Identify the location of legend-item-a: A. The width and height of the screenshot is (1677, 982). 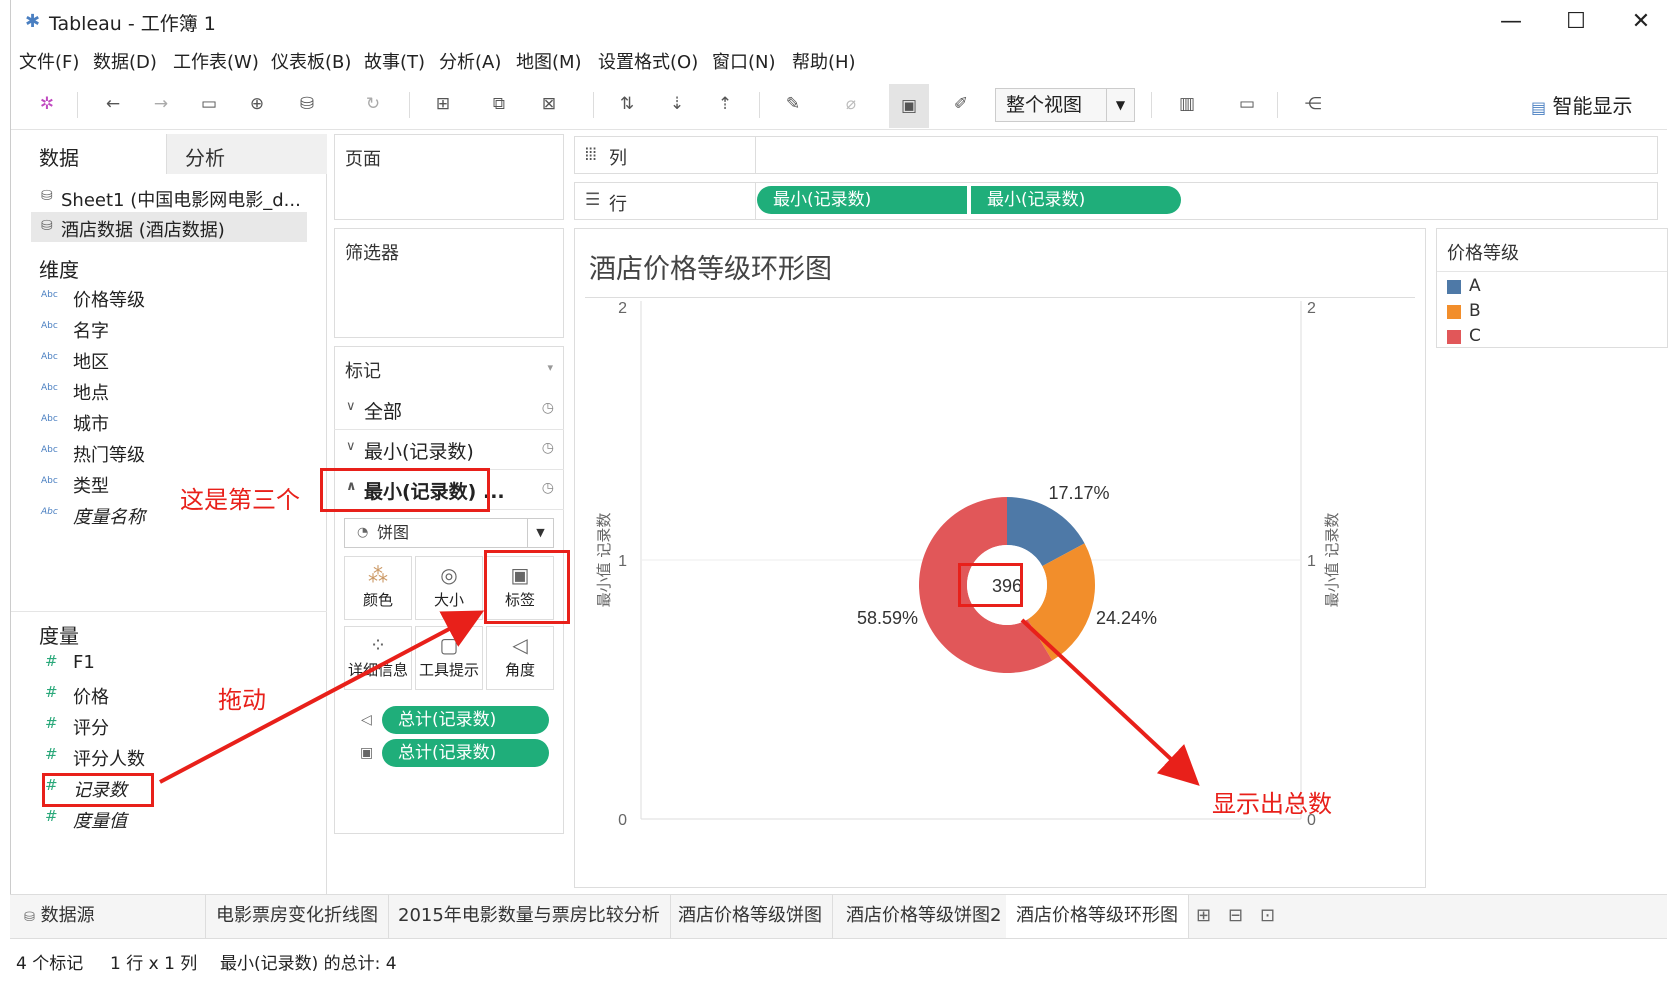
(1464, 286).